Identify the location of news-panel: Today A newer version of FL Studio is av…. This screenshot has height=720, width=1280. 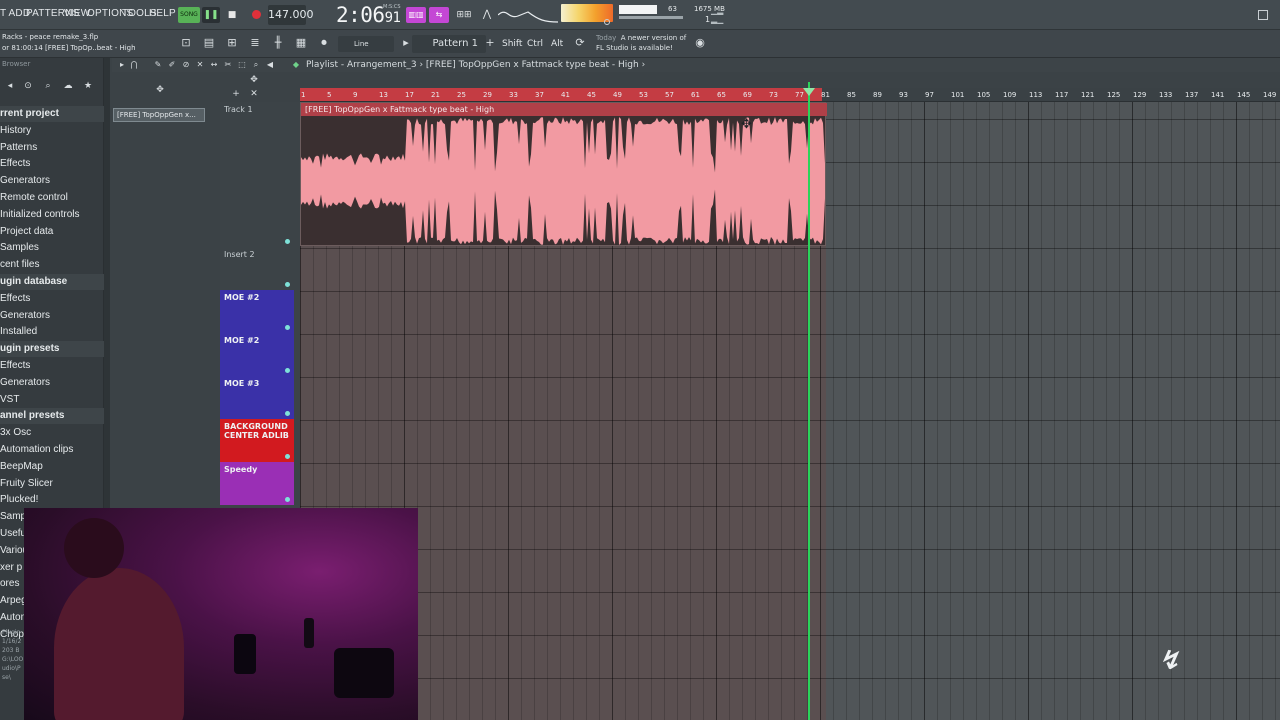
(641, 43).